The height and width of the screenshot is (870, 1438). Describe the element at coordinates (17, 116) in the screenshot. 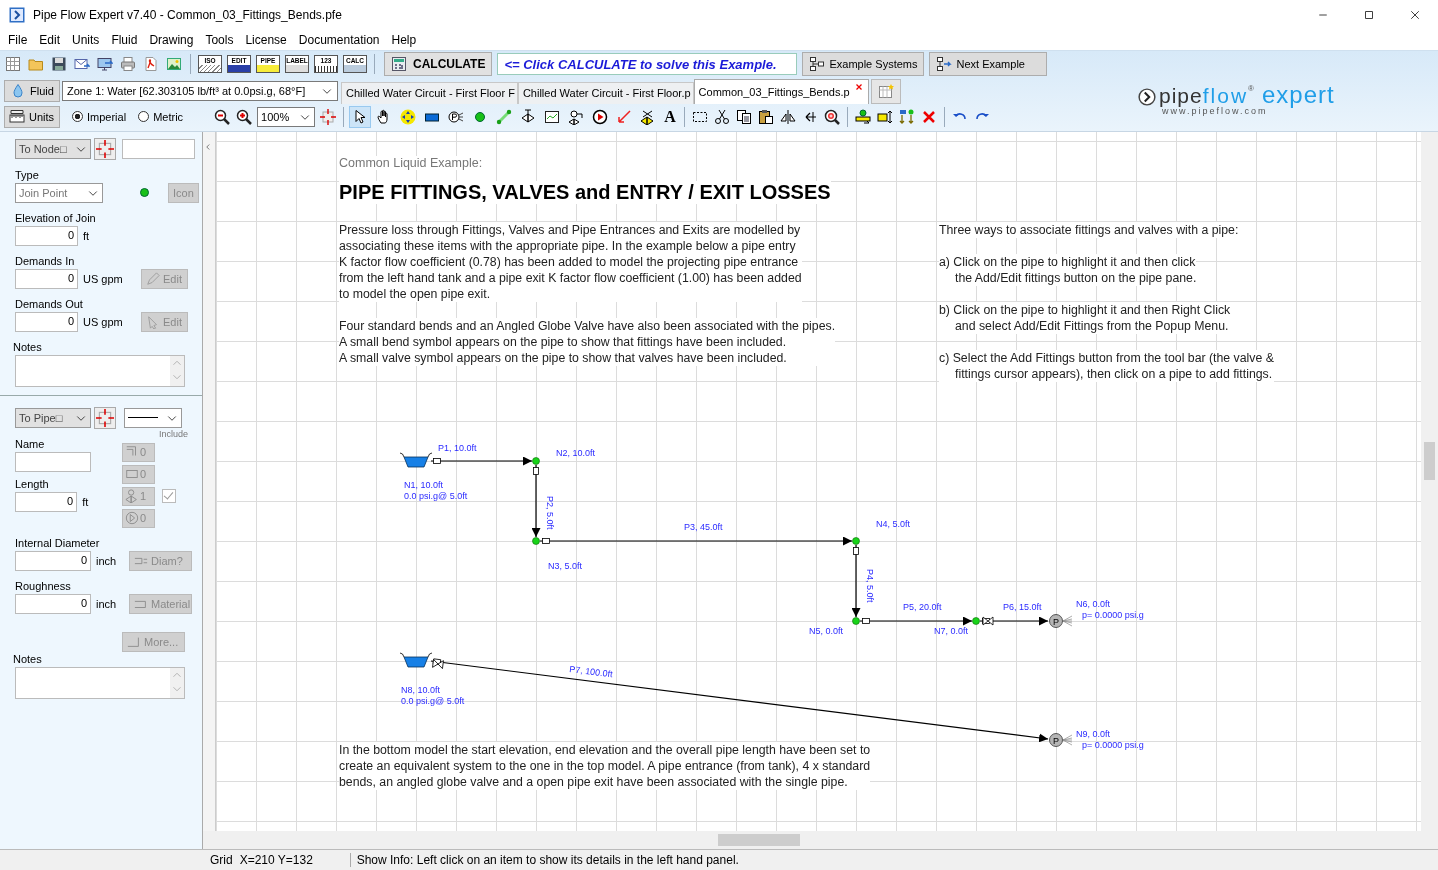

I see `ruler-icon` at that location.